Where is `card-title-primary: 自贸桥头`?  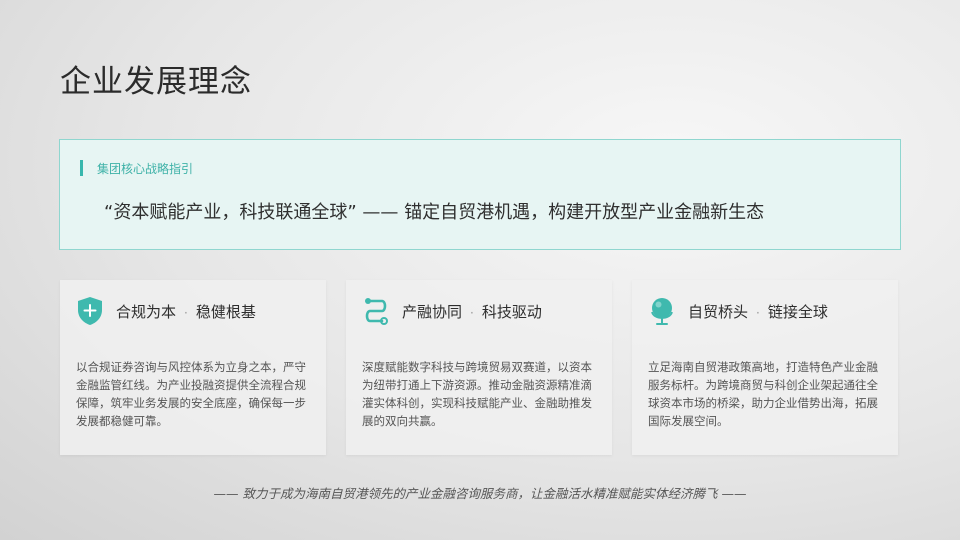 card-title-primary: 自贸桥头 is located at coordinates (718, 311).